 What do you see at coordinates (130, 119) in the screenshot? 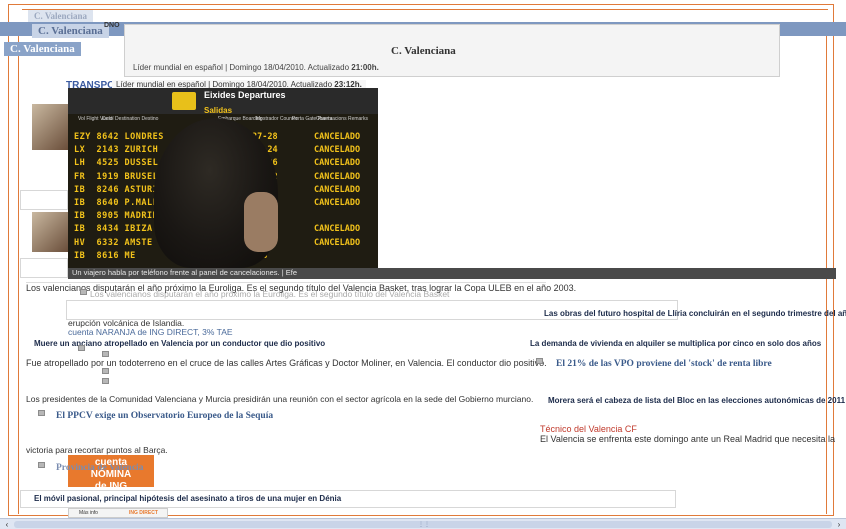
I see `board-col-destination: Destí Destination Destino` at bounding box center [130, 119].